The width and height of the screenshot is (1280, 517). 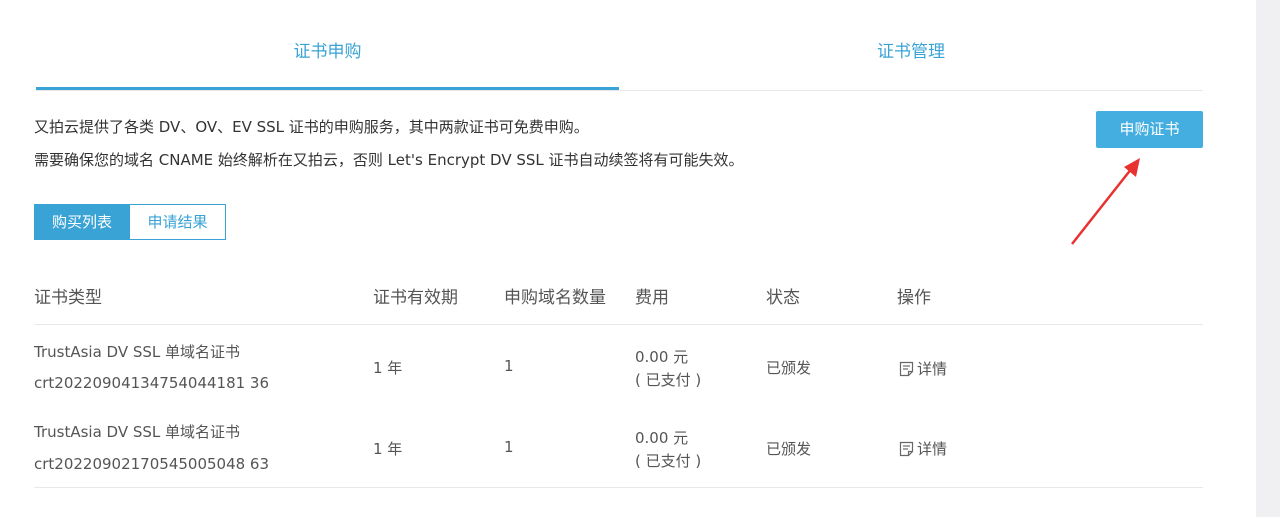 I want to click on cert-id: crt20220902170545005048 63, so click(x=152, y=464).